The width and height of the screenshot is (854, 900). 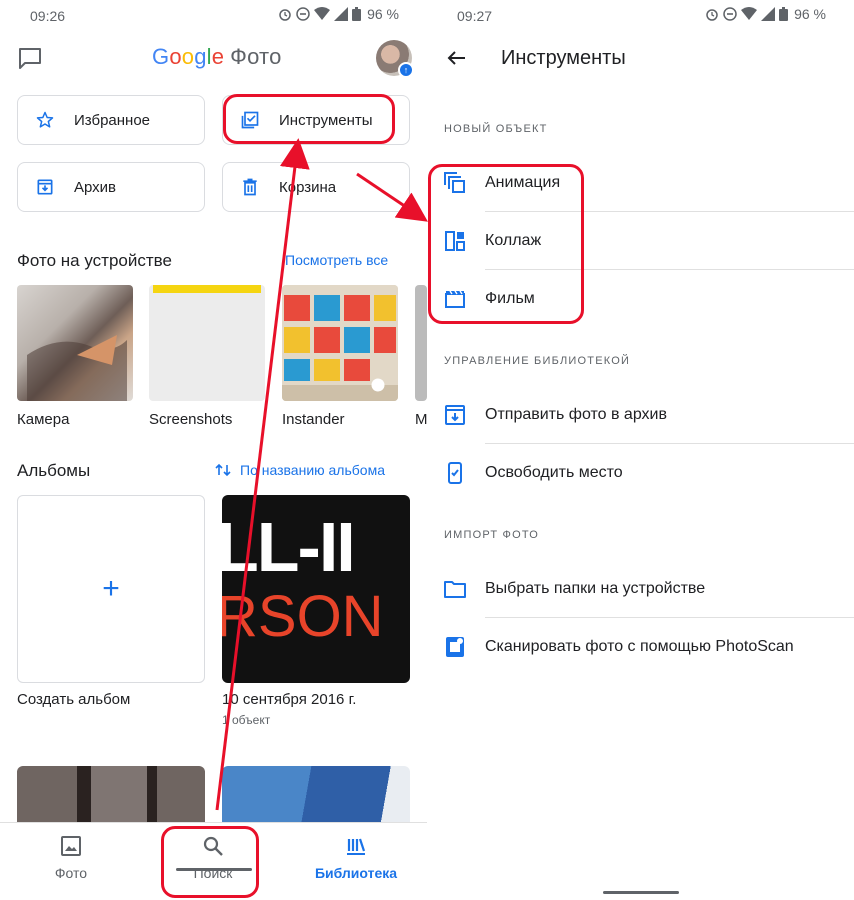 What do you see at coordinates (303, 616) in the screenshot?
I see `poster-text-bottom: RSON` at bounding box center [303, 616].